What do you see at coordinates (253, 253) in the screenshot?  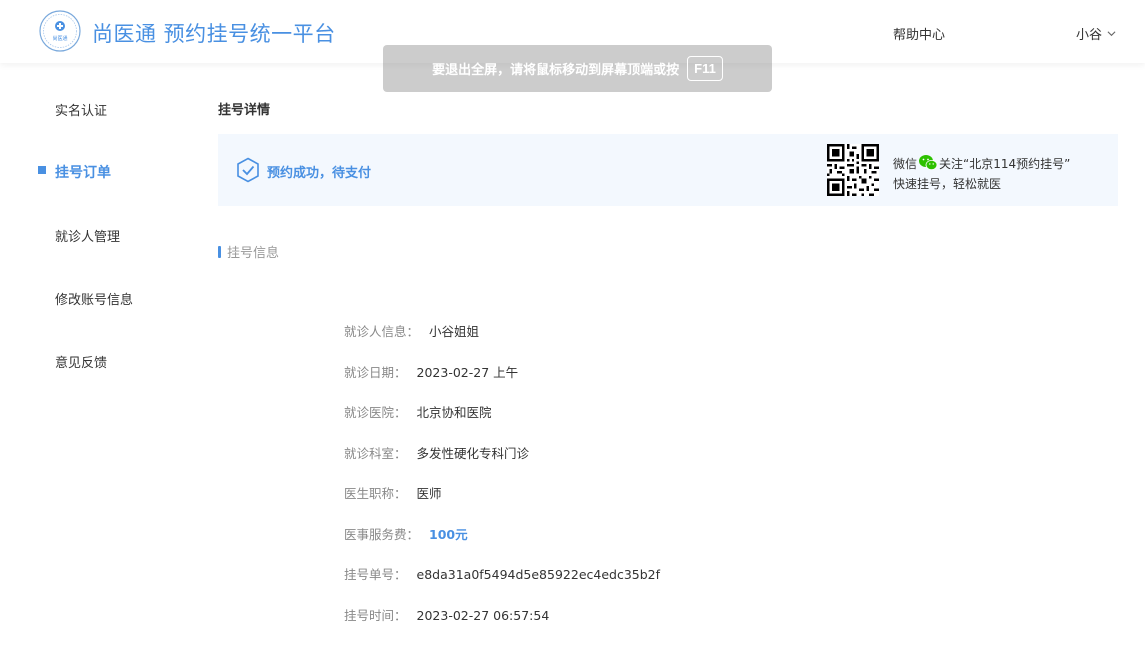 I see `section-title-text: 挂号信息` at bounding box center [253, 253].